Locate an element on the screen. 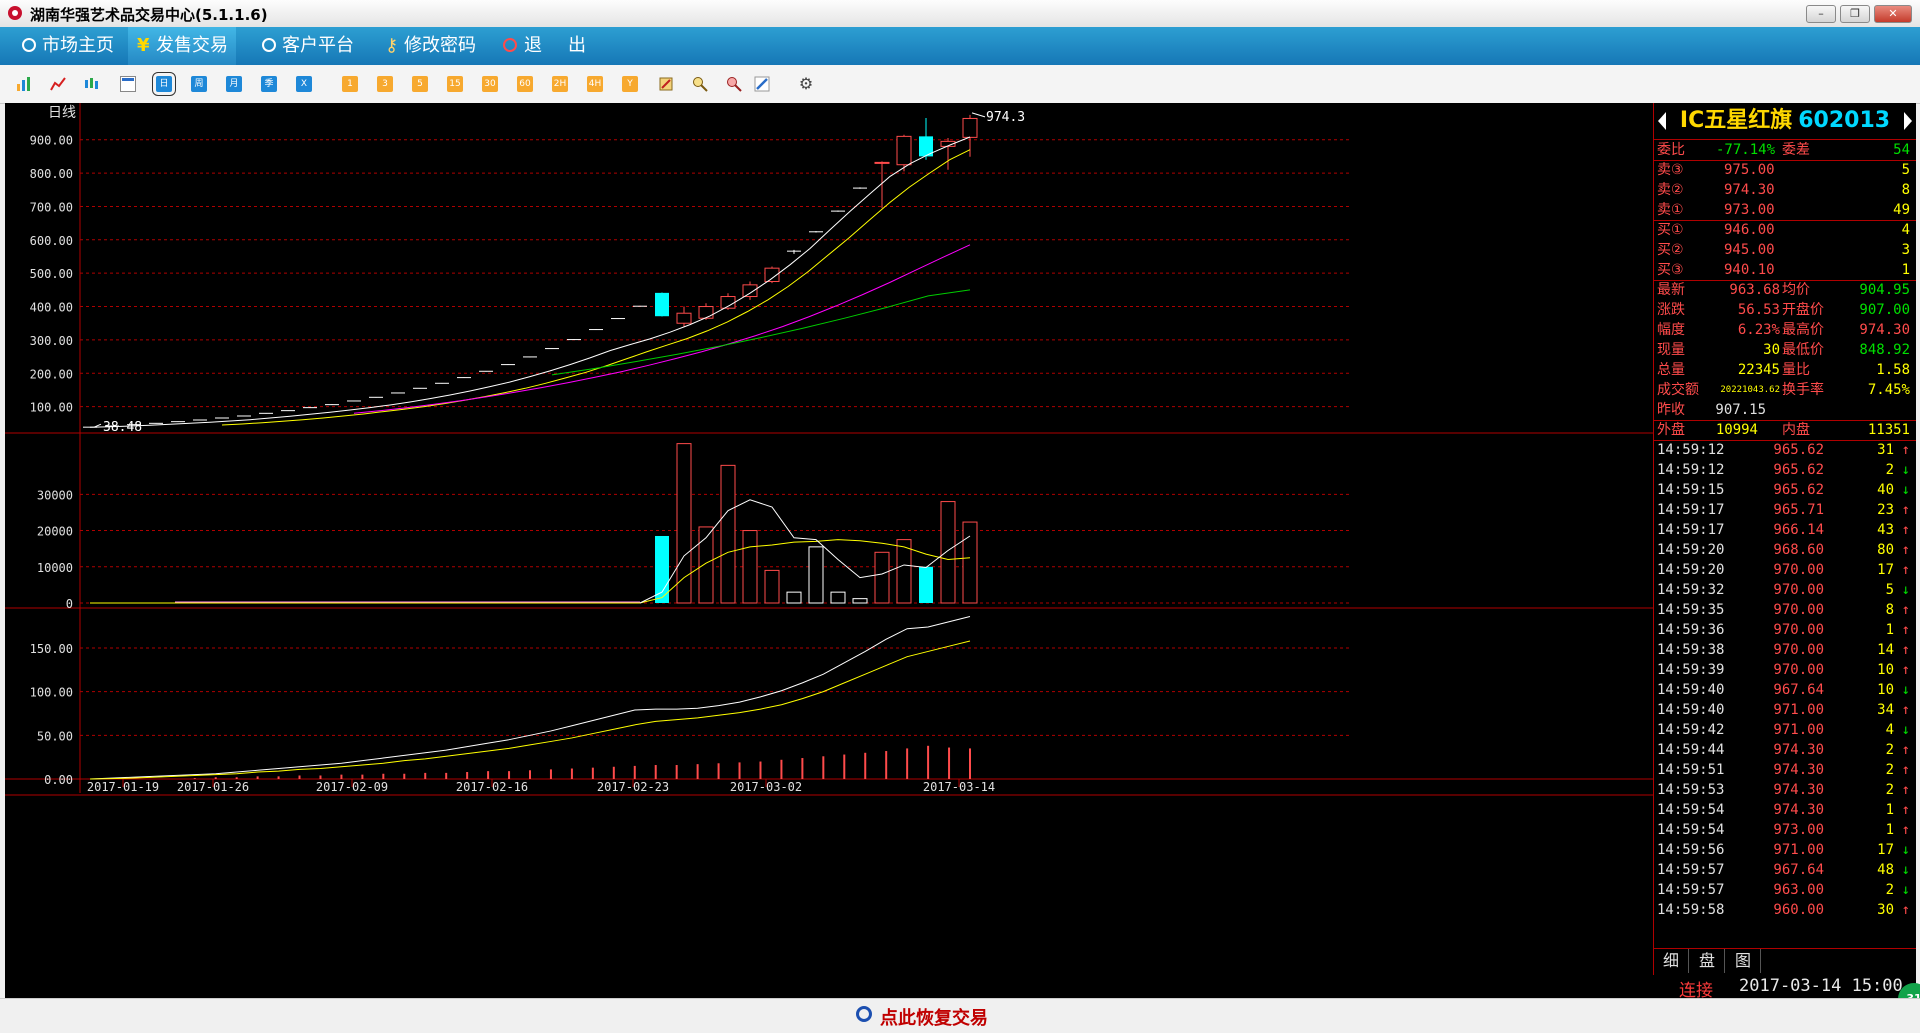 Image resolution: width=1920 pixels, height=1033 pixels. stat-label-2: 均价 is located at coordinates (1796, 290).